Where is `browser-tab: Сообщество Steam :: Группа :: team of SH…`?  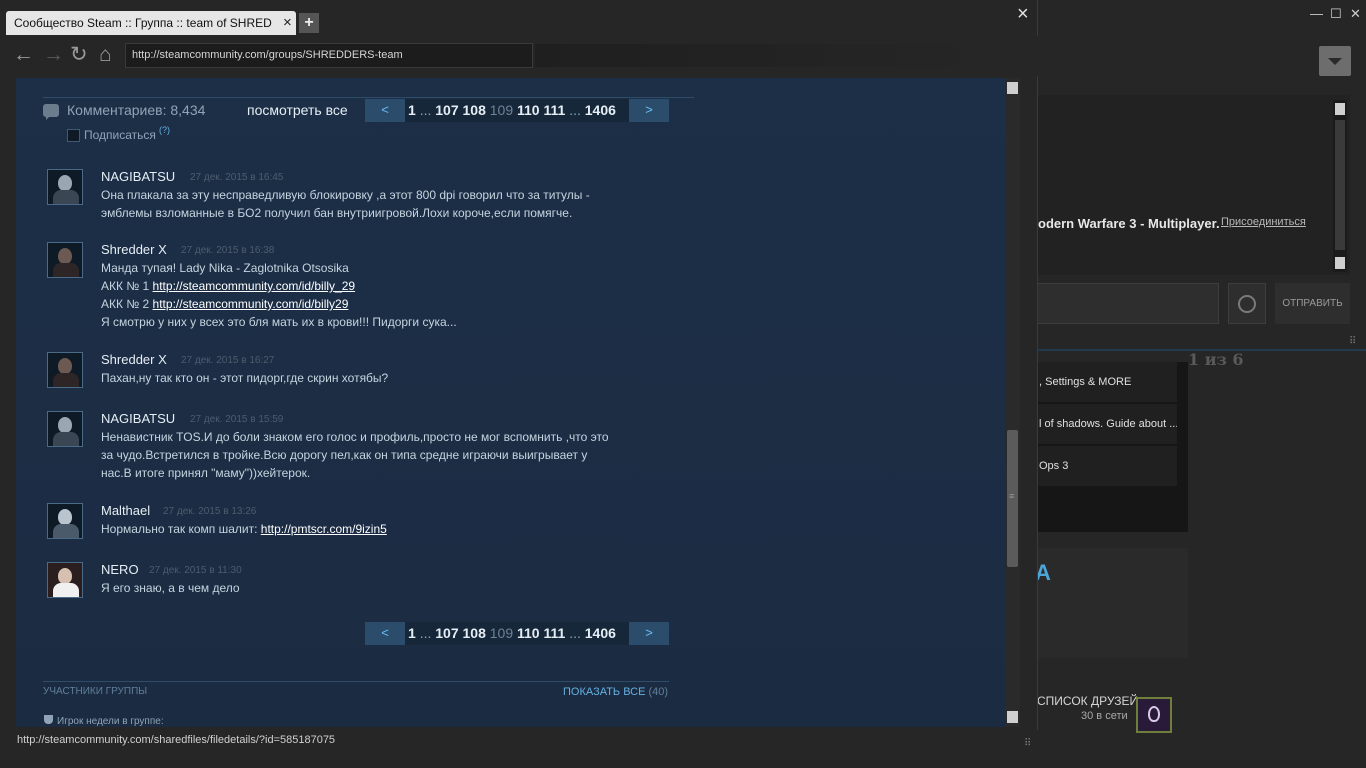
browser-tab: Сообщество Steam :: Группа :: team of SH… is located at coordinates (151, 23).